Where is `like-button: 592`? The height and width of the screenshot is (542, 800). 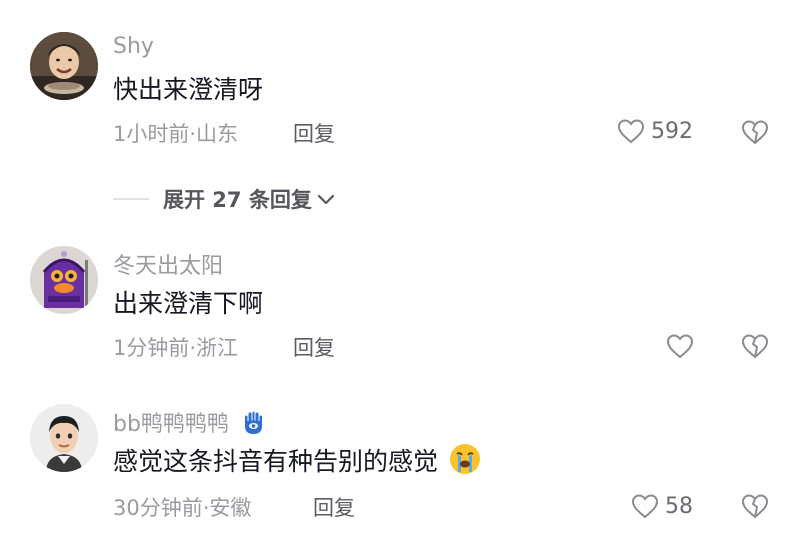
like-button: 592 is located at coordinates (655, 131).